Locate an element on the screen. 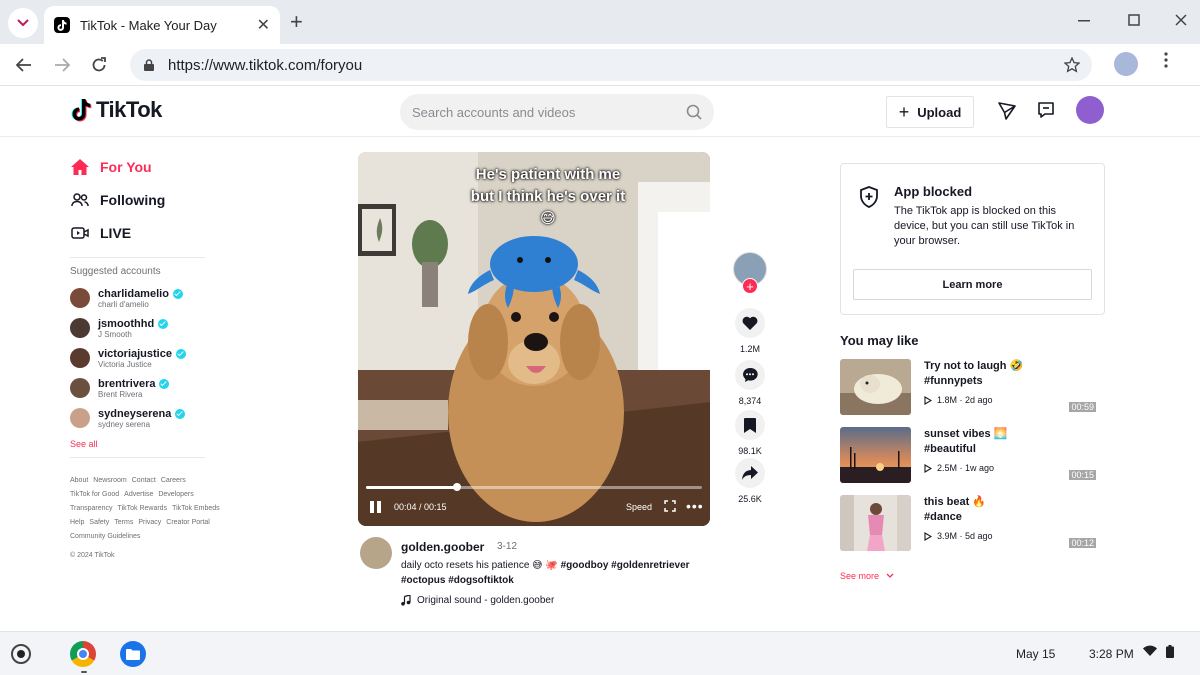 The width and height of the screenshot is (1200, 675). progress-knob is located at coordinates (456, 487).